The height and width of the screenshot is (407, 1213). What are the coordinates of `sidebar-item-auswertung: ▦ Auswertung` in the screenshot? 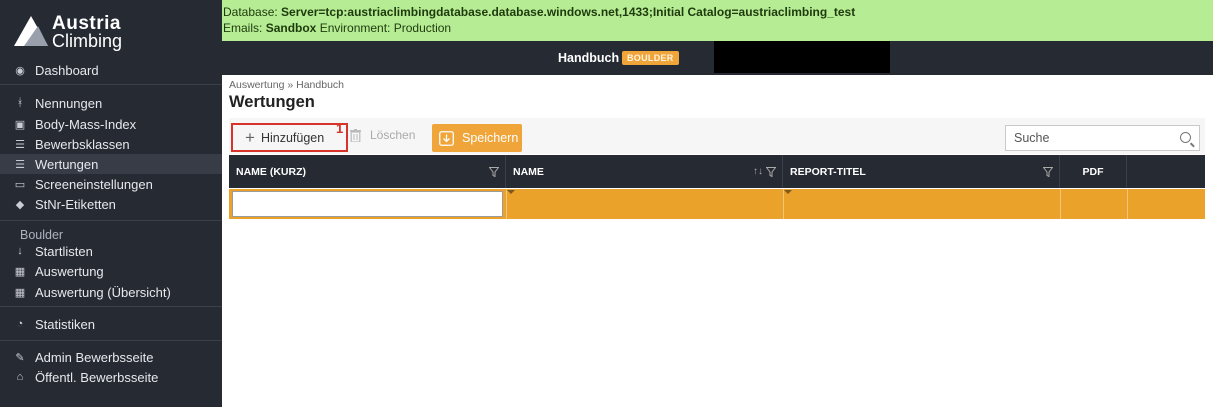 It's located at (111, 271).